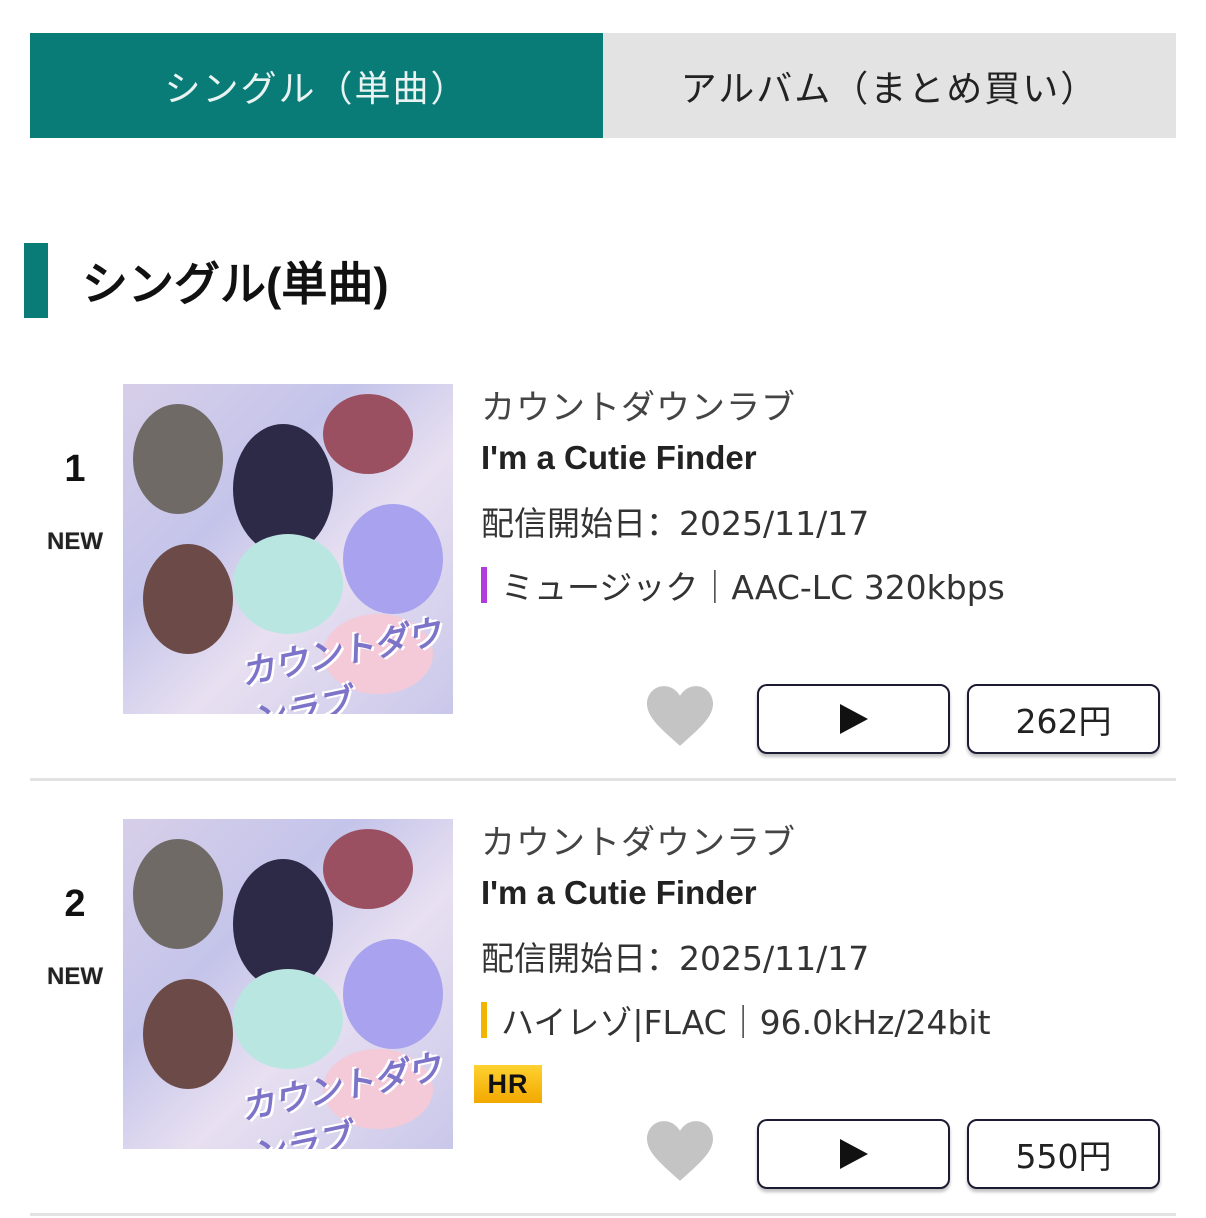 The image size is (1206, 1218). Describe the element at coordinates (508, 1084) in the screenshot. I see `hi-res-badge: HR` at that location.